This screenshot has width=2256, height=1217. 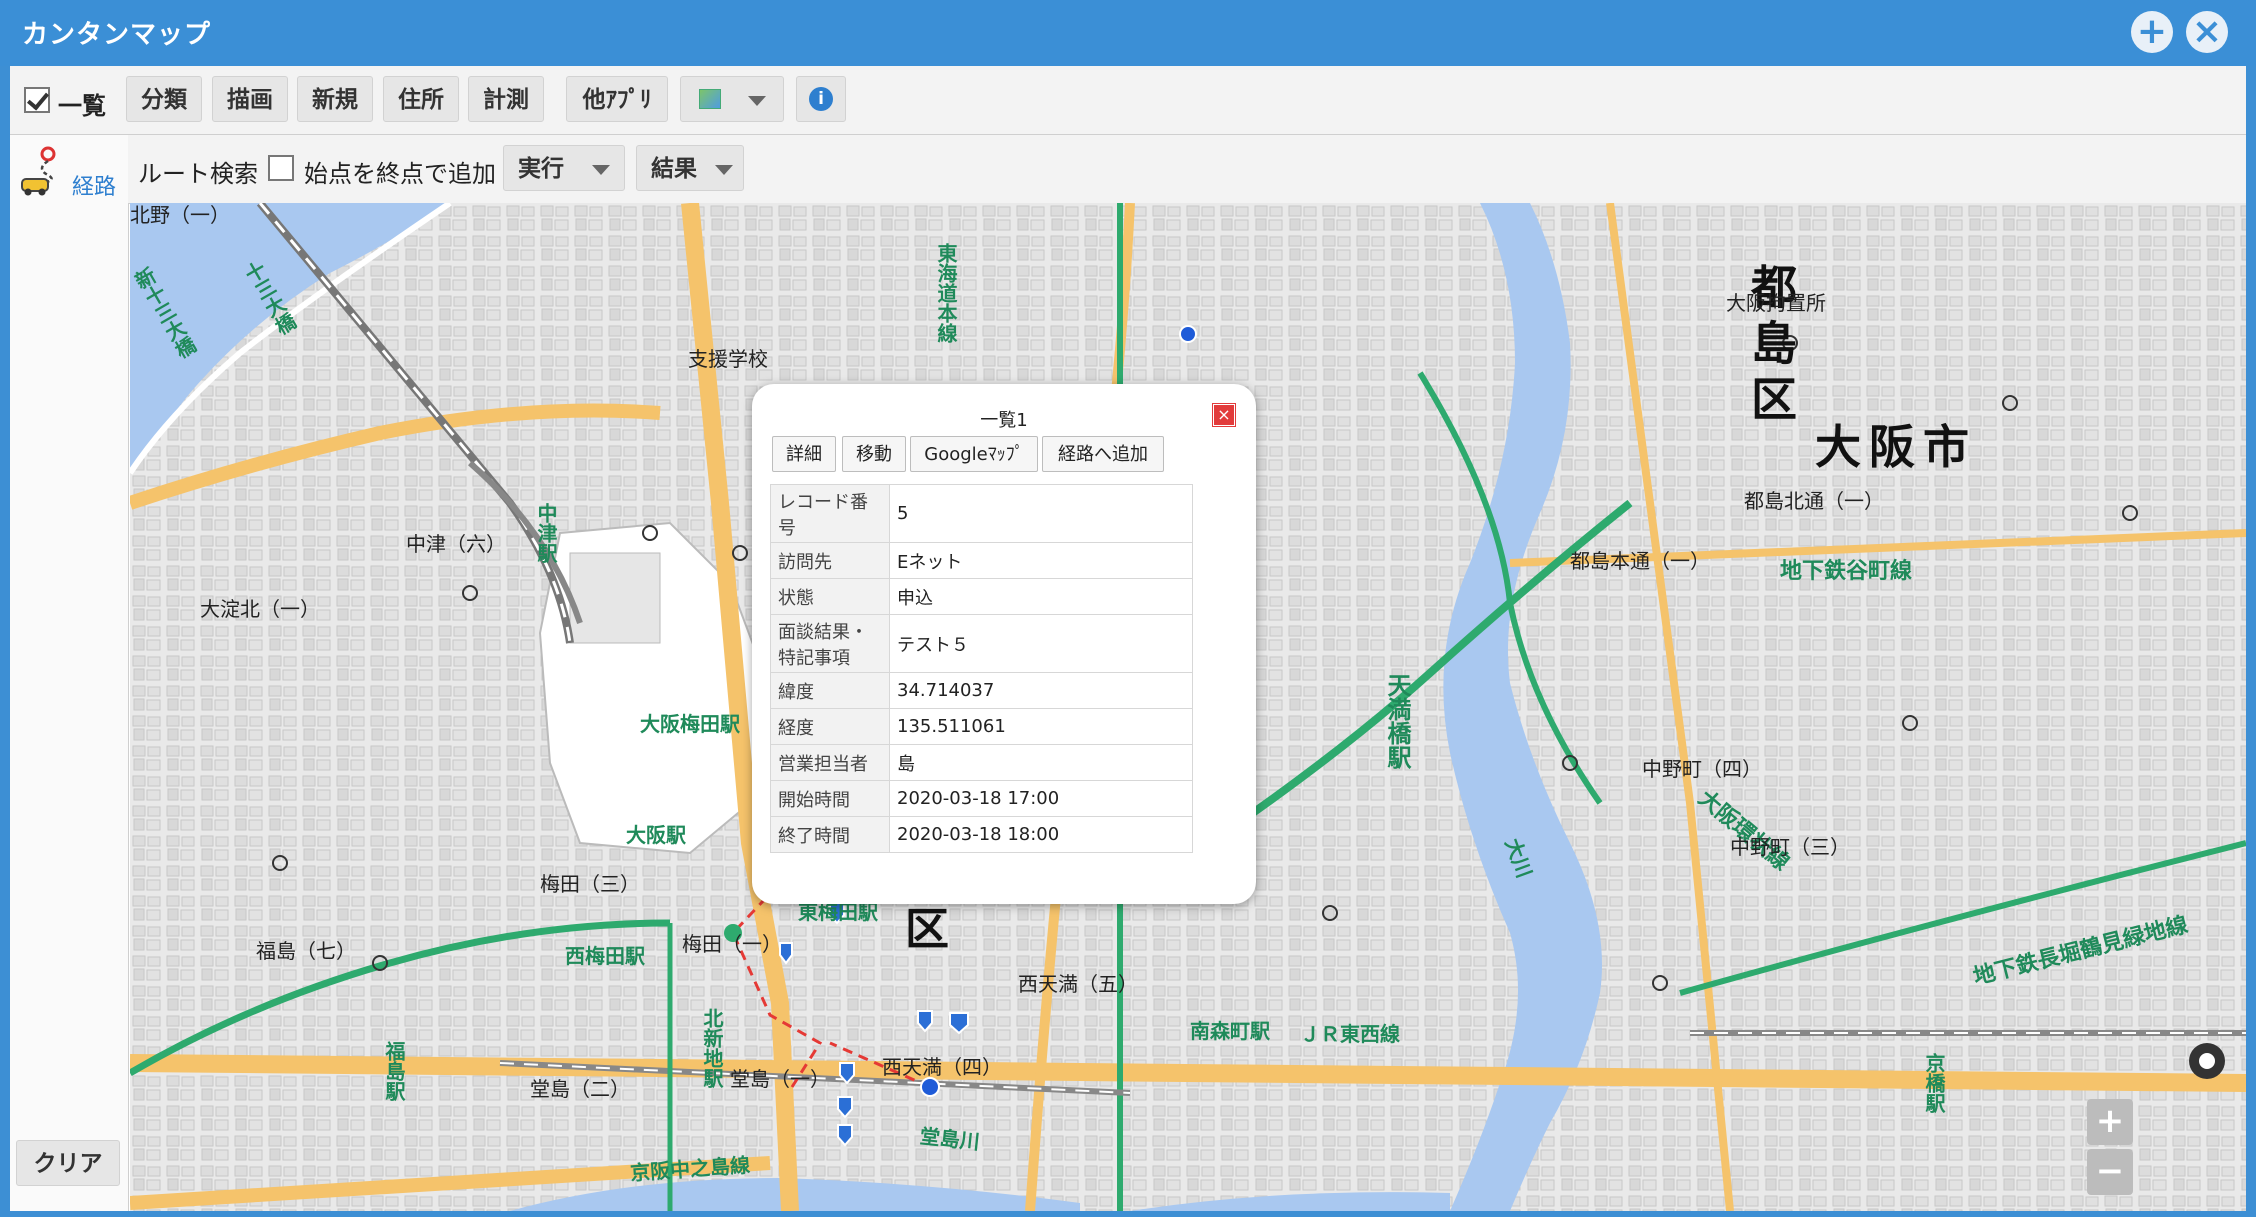 I want to click on info-icon: i, so click(x=821, y=99).